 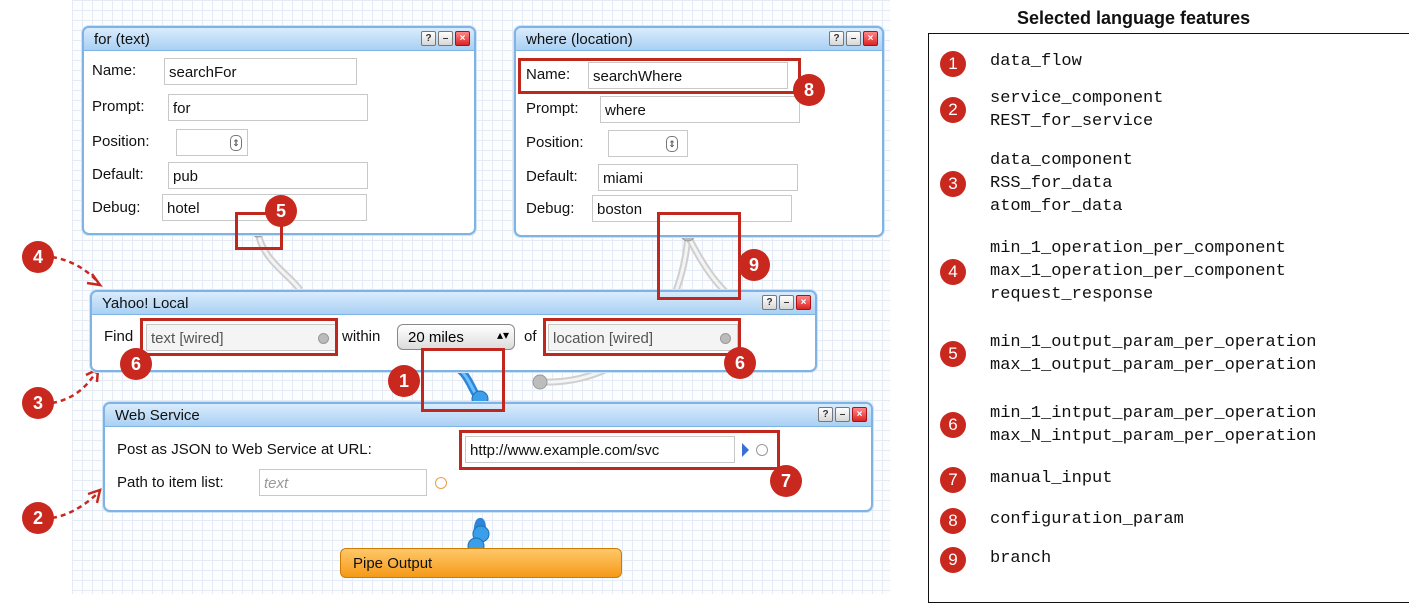 I want to click on path-field: text, so click(x=343, y=482).